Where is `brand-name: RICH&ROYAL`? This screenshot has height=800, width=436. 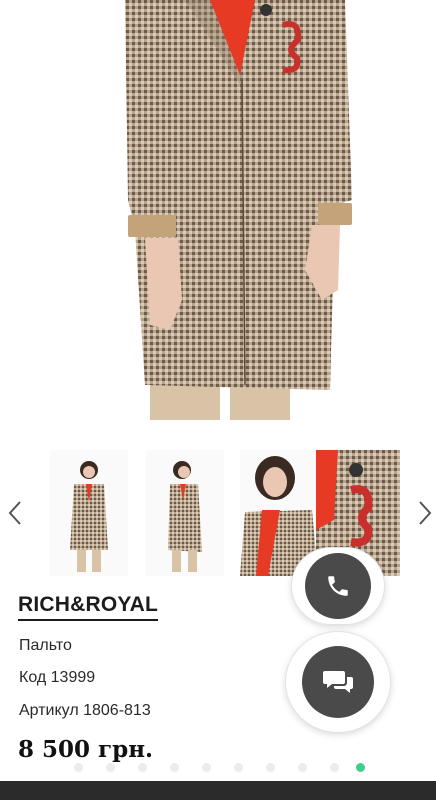 brand-name: RICH&ROYAL is located at coordinates (88, 606).